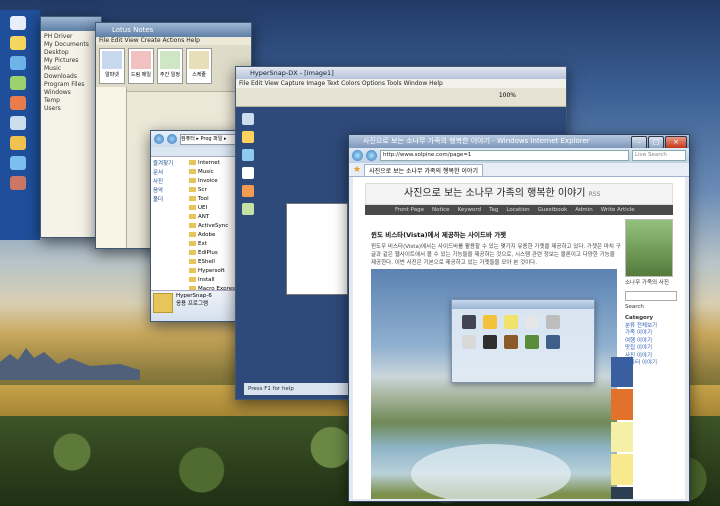  I want to click on calendar-icon, so click(170, 60).